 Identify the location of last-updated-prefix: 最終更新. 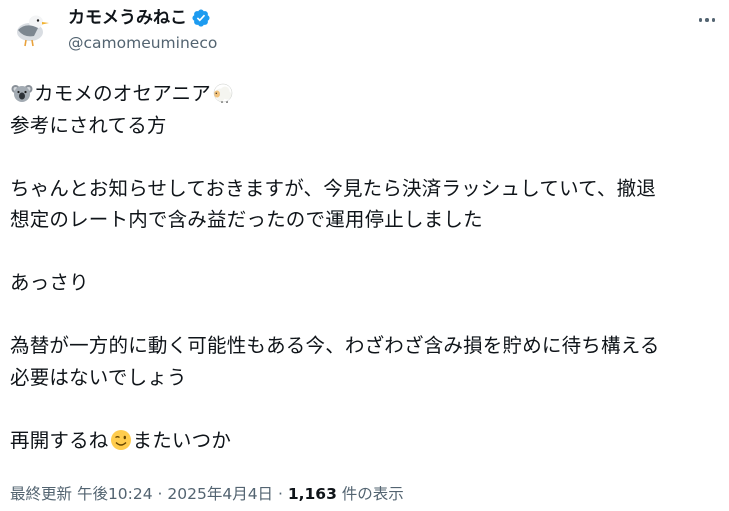
(43, 494).